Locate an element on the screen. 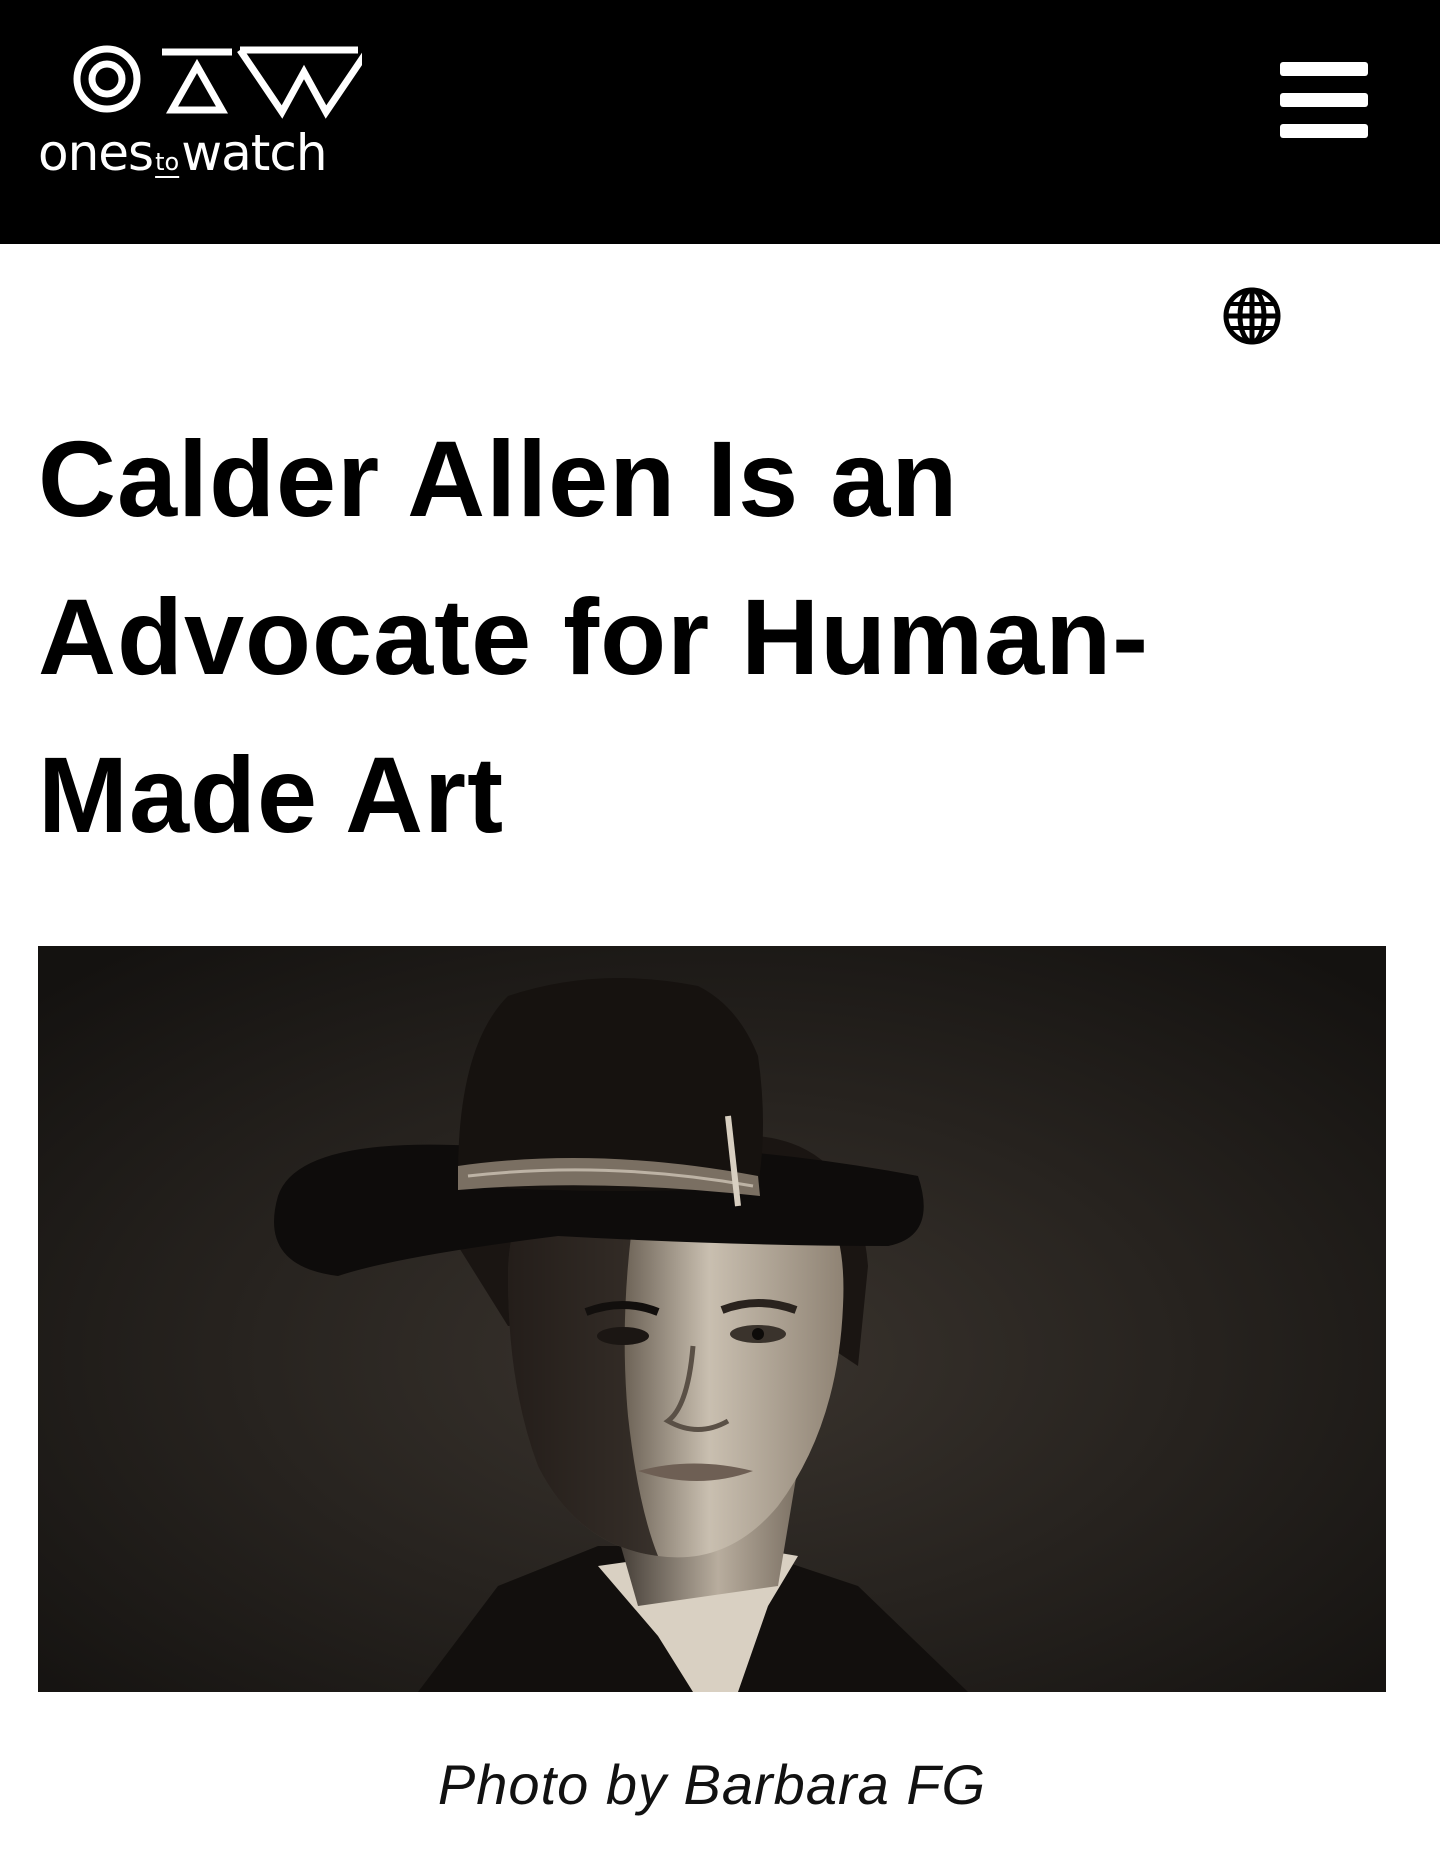  hamburger-bar-top is located at coordinates (1324, 69).